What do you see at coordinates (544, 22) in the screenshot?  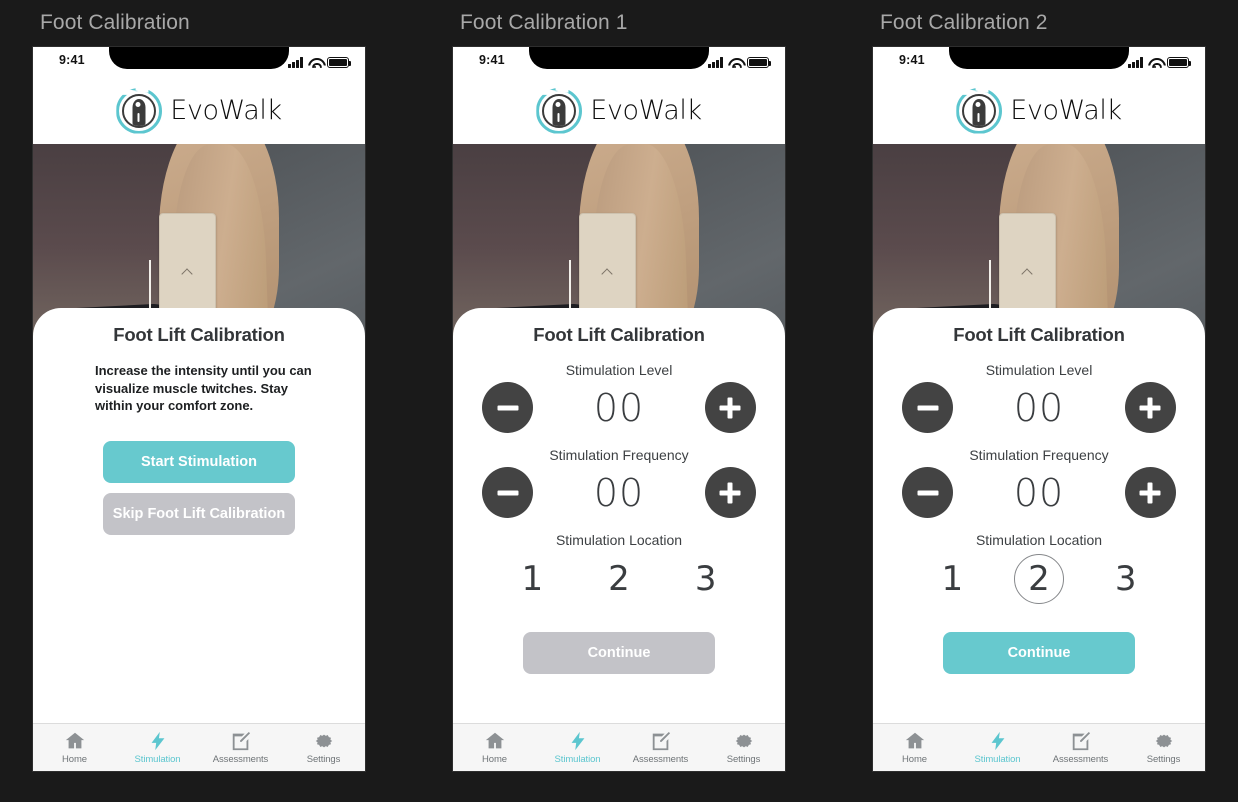 I see `panel-title: Foot Calibration 1` at bounding box center [544, 22].